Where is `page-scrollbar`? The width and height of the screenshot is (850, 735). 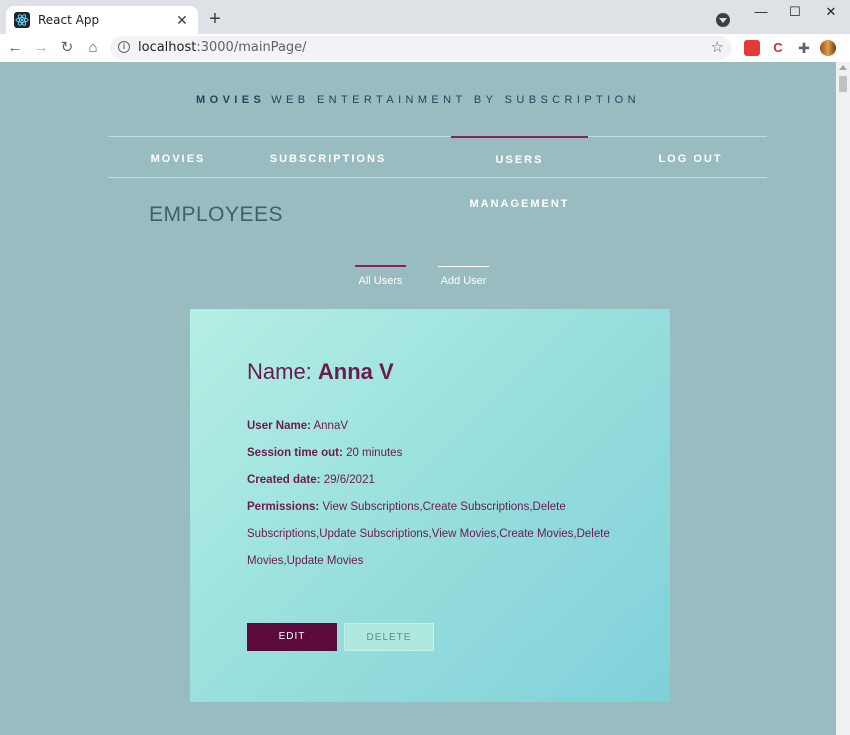
page-scrollbar is located at coordinates (843, 398).